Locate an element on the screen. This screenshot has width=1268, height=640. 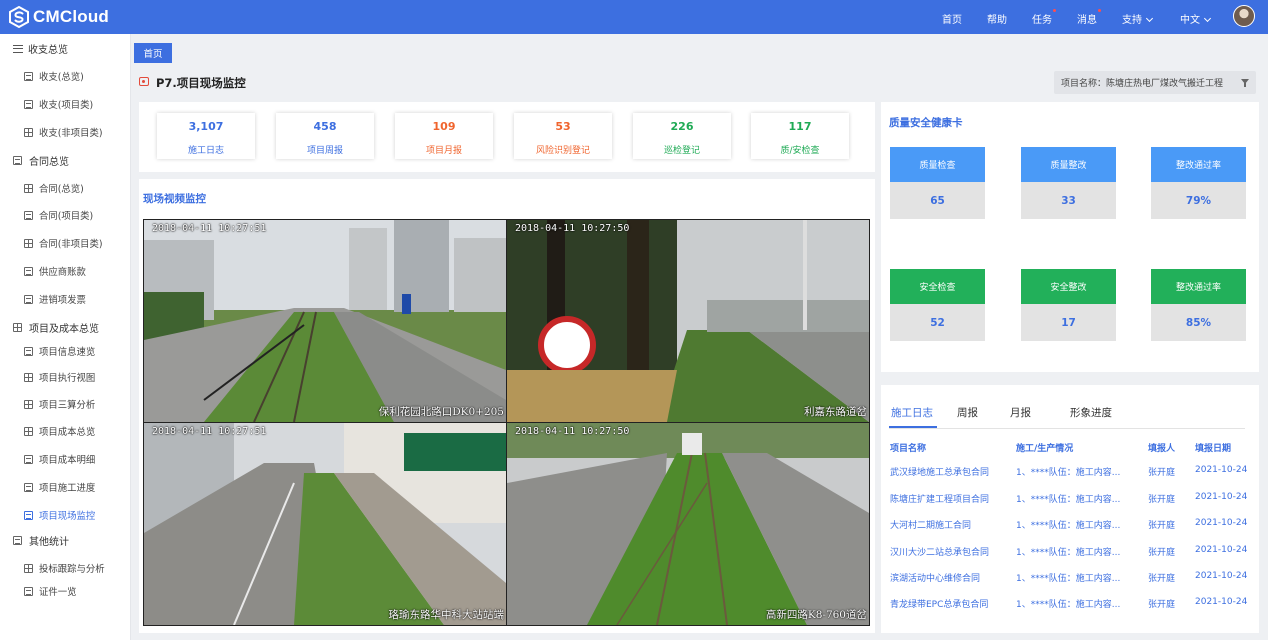
stat-inspection-register: 226 巡检登记 is located at coordinates (682, 136).